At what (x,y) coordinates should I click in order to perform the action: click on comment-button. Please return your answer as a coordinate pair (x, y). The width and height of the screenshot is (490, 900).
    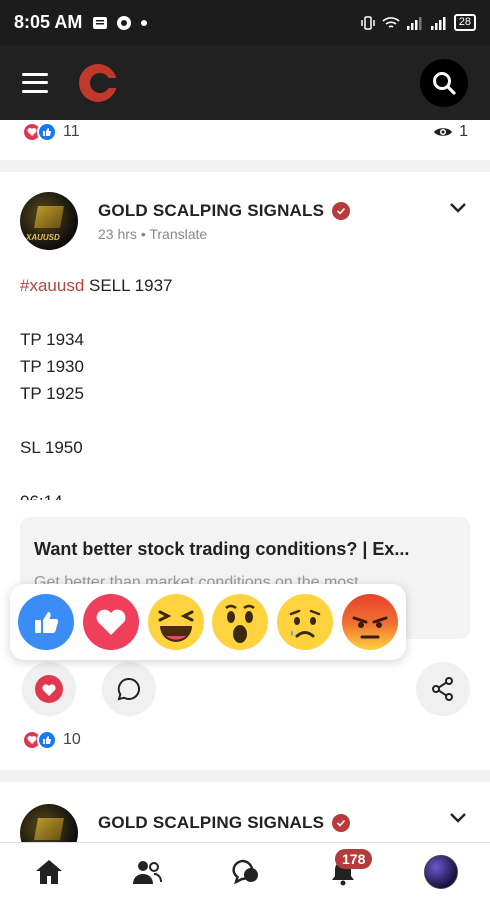
    Looking at the image, I should click on (129, 689).